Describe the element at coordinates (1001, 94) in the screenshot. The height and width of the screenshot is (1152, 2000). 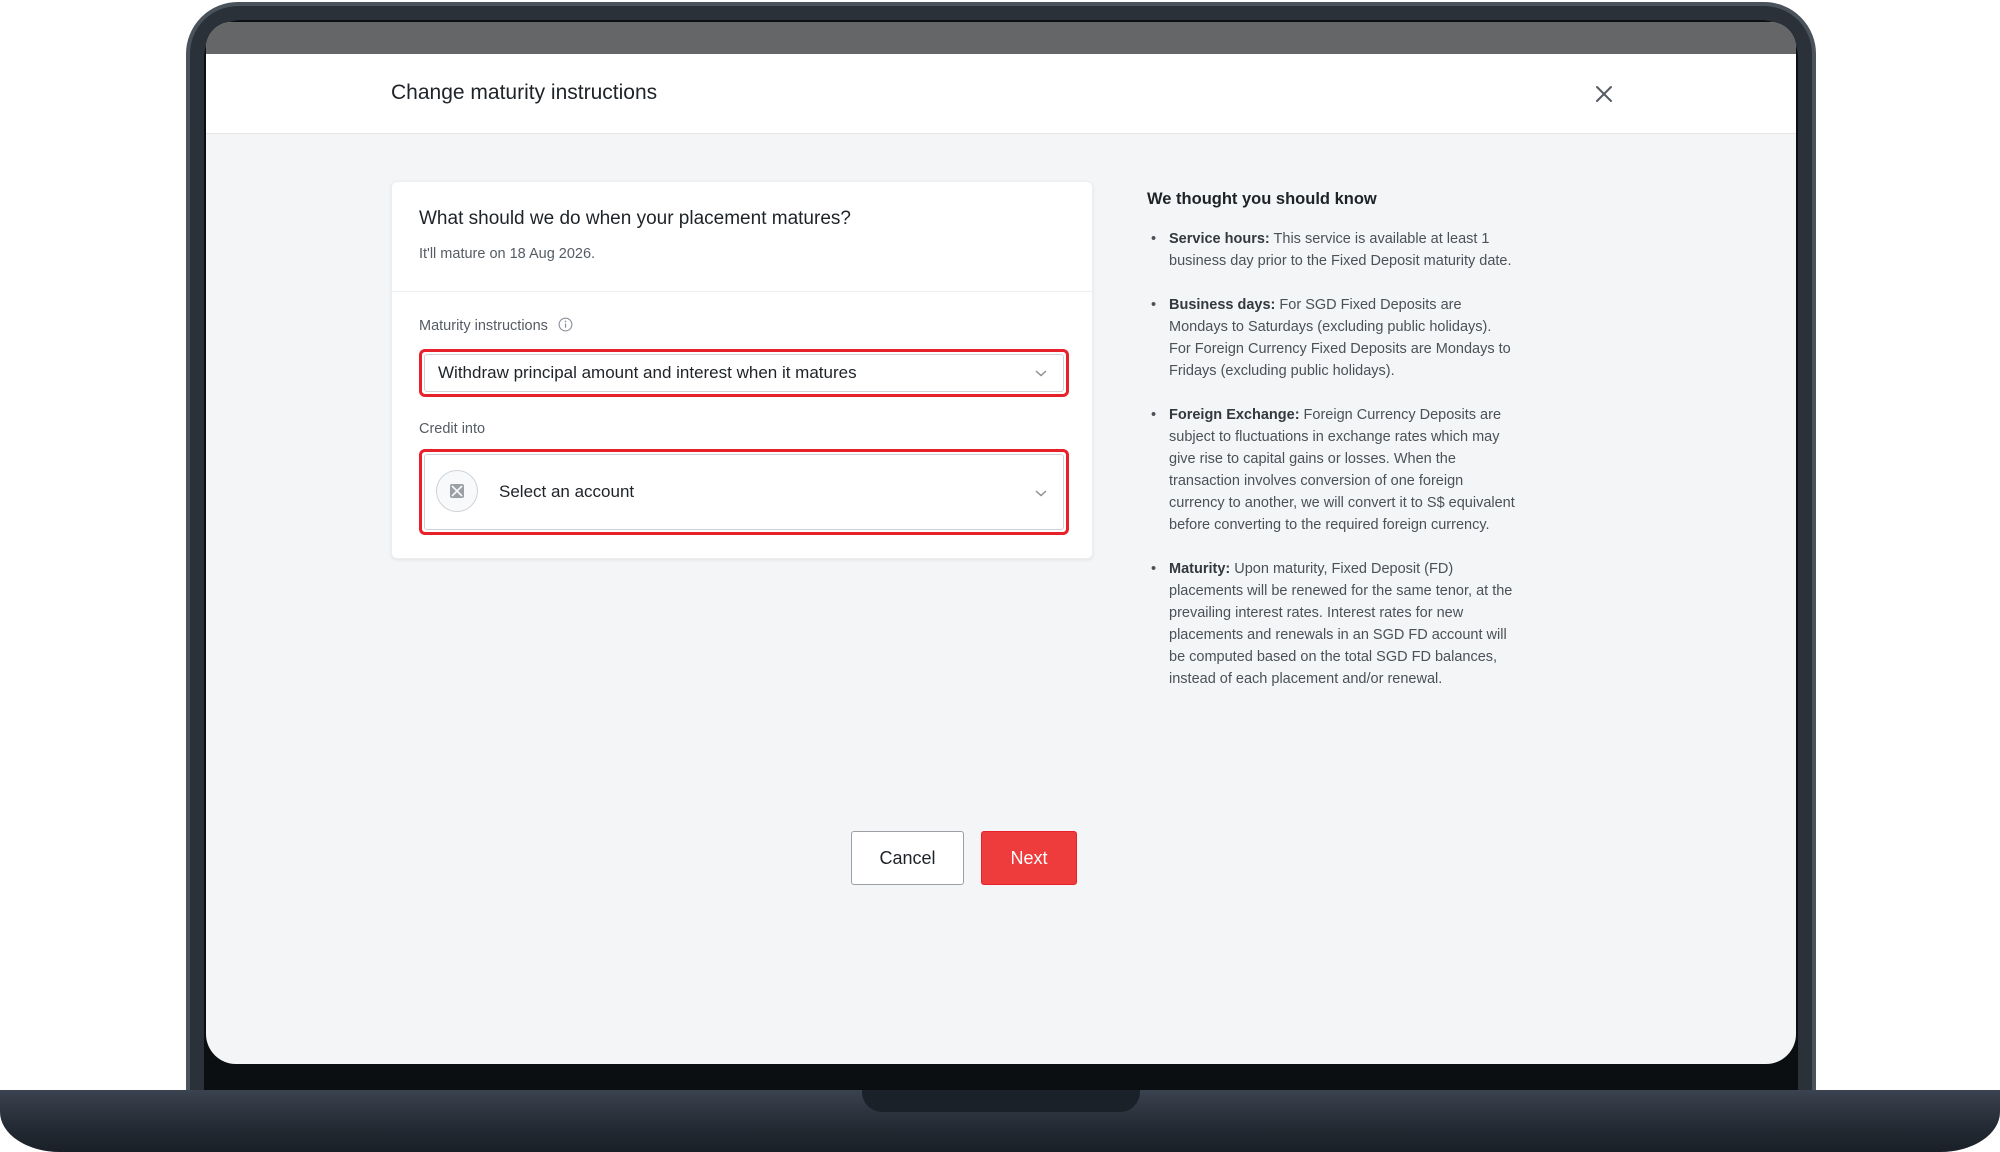
I see `modal-header: Change maturity instructions` at that location.